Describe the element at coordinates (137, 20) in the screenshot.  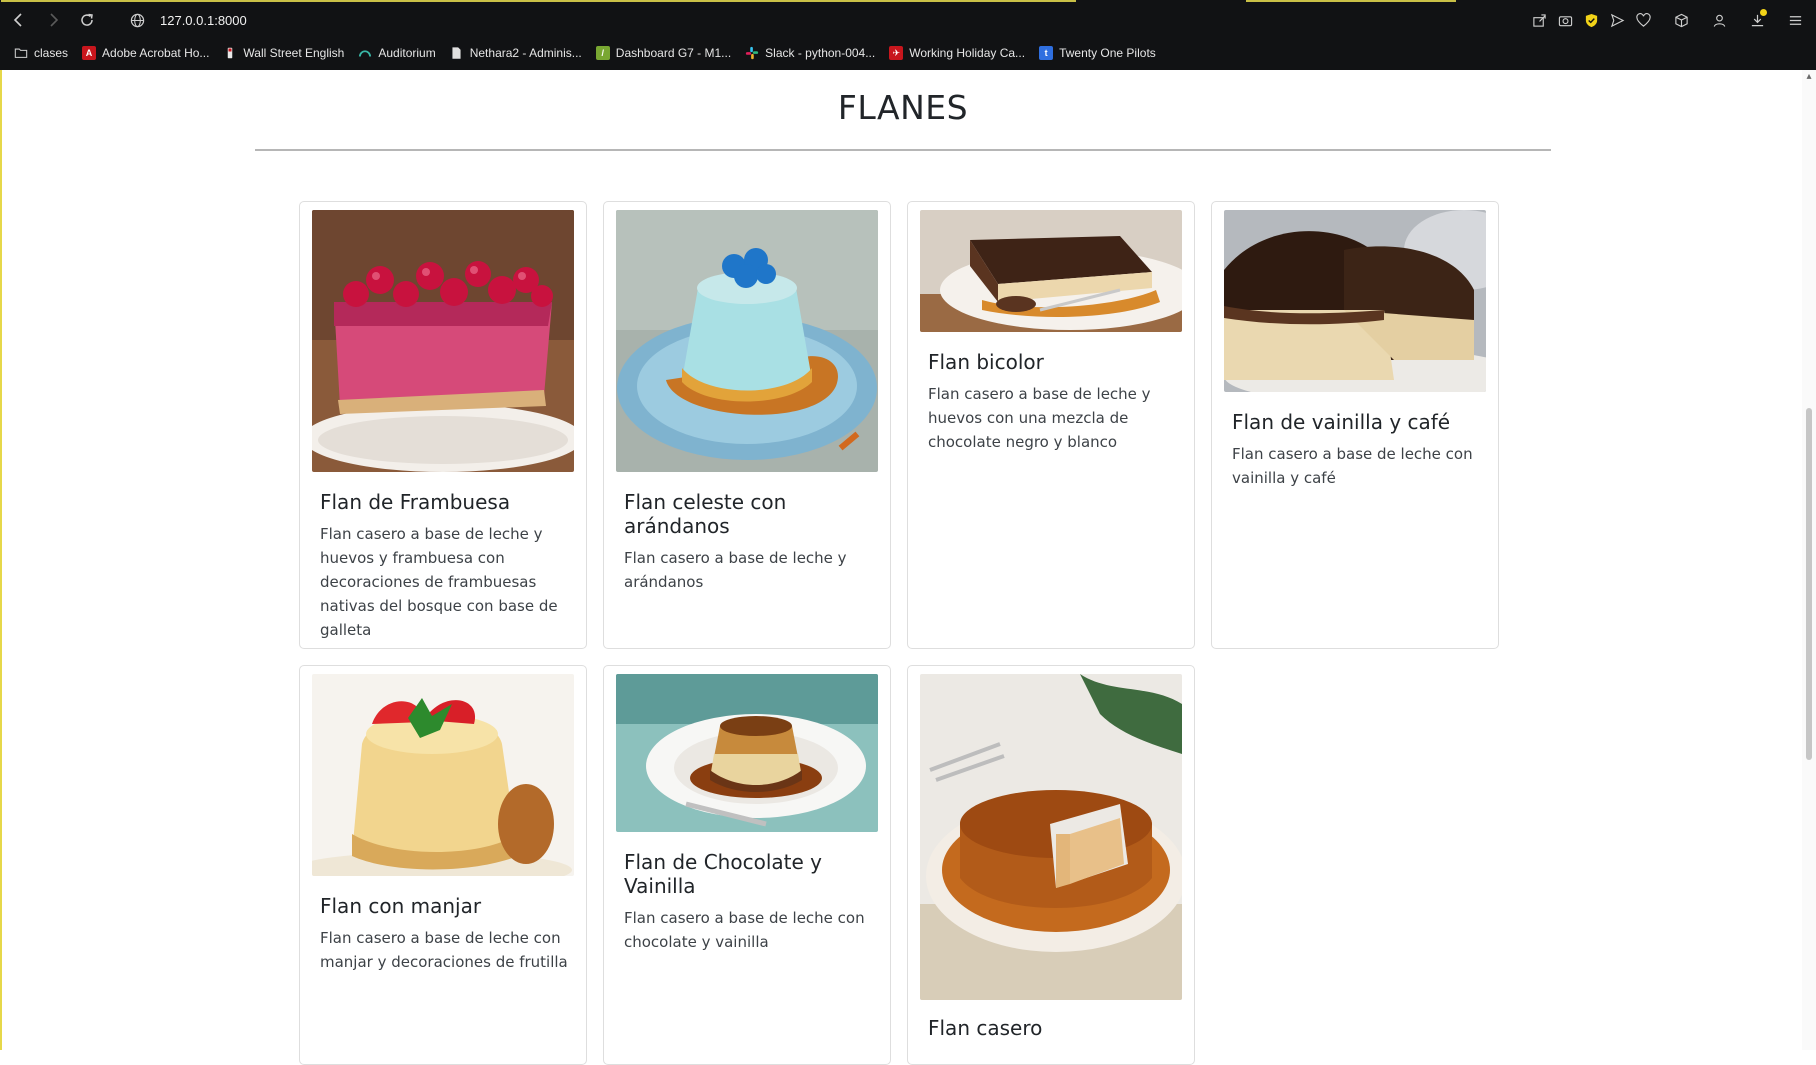
I see `globe-icon` at that location.